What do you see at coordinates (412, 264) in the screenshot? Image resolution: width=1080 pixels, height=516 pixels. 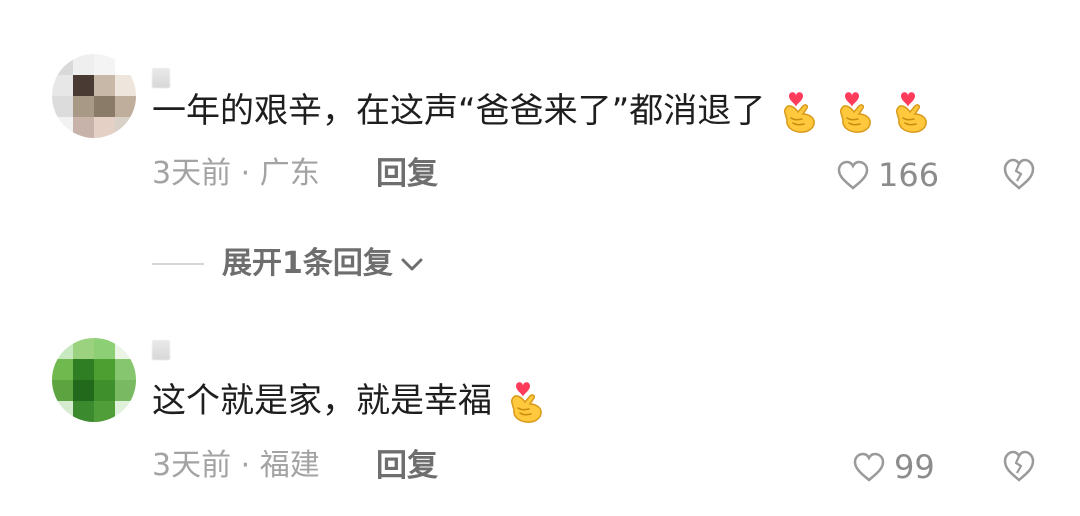 I see `chevron-down-icon` at bounding box center [412, 264].